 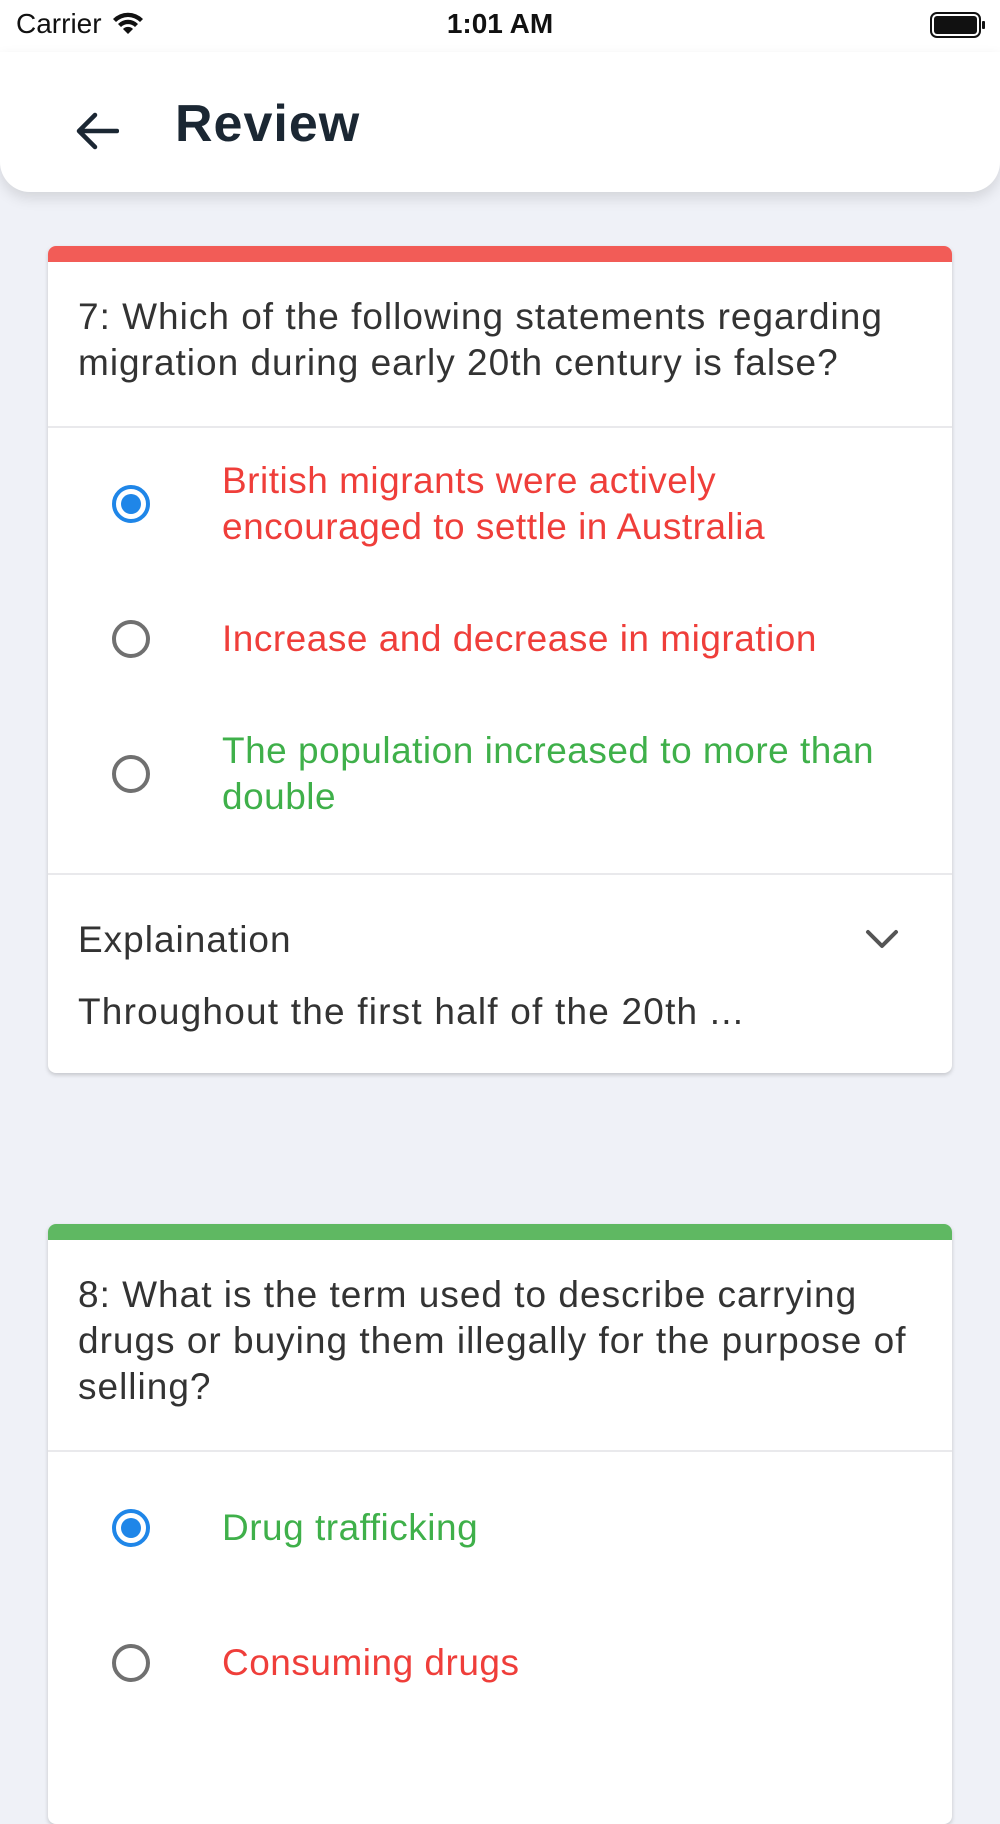 What do you see at coordinates (519, 638) in the screenshot?
I see `option-label: Increase and decrease in migration` at bounding box center [519, 638].